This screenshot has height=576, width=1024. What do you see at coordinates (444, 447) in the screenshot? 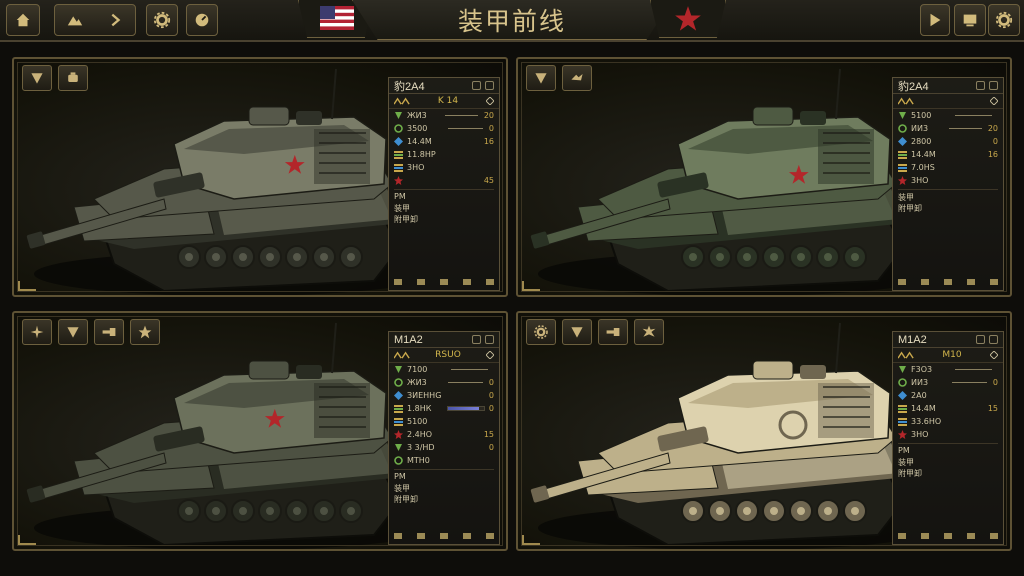
I see `stat-row: 3 3/HD 0` at bounding box center [444, 447].